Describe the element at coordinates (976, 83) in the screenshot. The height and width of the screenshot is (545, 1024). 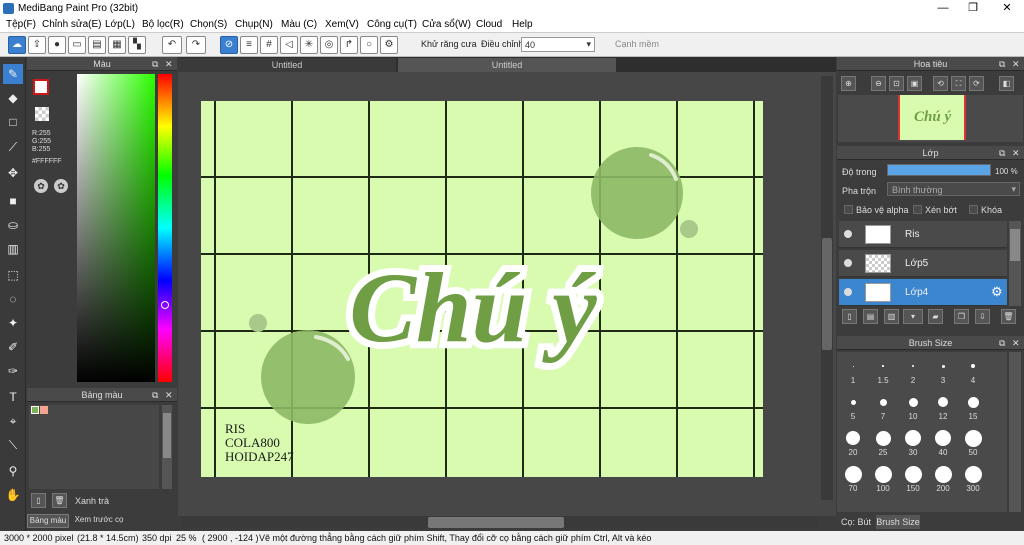
I see `reset-icon: ⟳` at that location.